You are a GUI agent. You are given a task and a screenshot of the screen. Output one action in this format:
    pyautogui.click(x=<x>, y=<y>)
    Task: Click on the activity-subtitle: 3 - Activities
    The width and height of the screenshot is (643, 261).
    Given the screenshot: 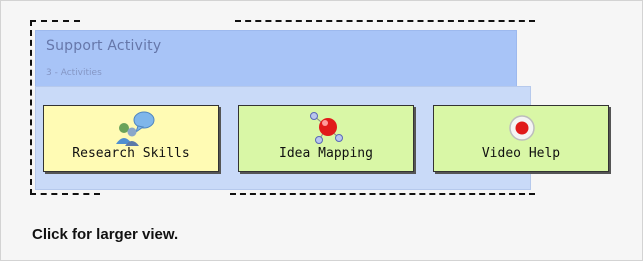 What is the action you would take?
    pyautogui.click(x=74, y=73)
    